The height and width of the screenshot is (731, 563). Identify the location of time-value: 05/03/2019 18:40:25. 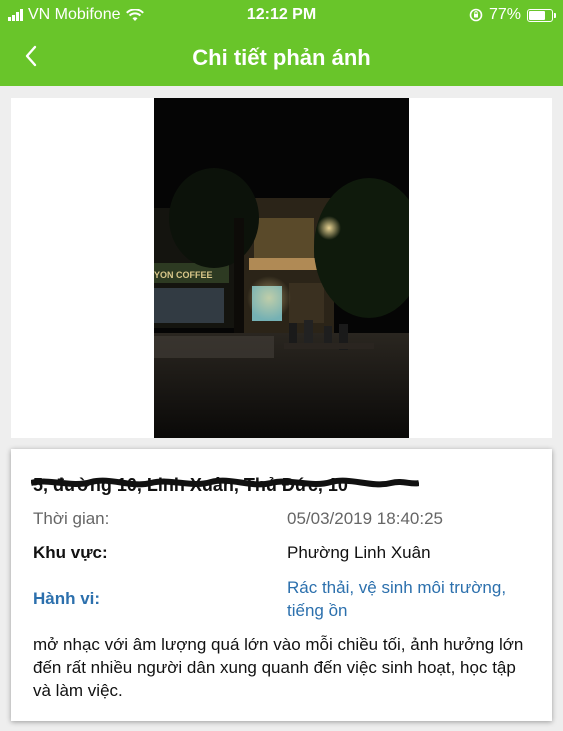
(365, 518).